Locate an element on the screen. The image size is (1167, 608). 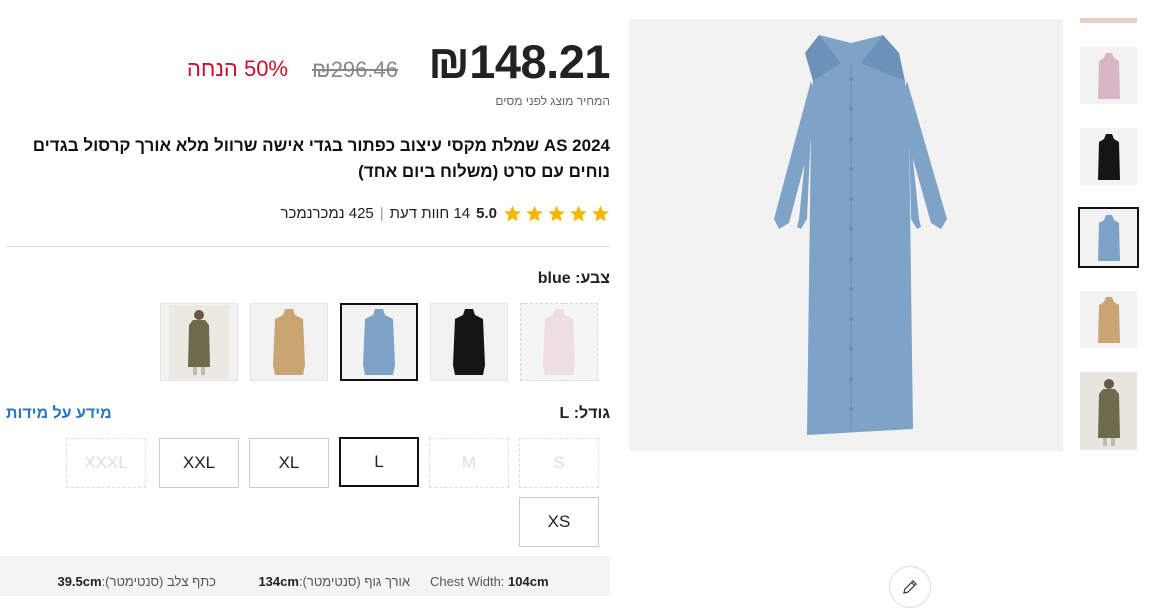
review-count: 14 חוות דעת is located at coordinates (430, 213).